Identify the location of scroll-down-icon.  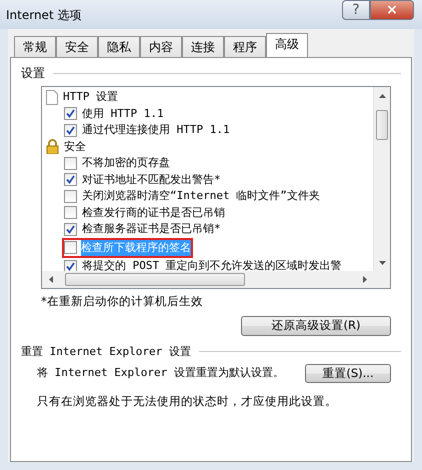
(382, 262).